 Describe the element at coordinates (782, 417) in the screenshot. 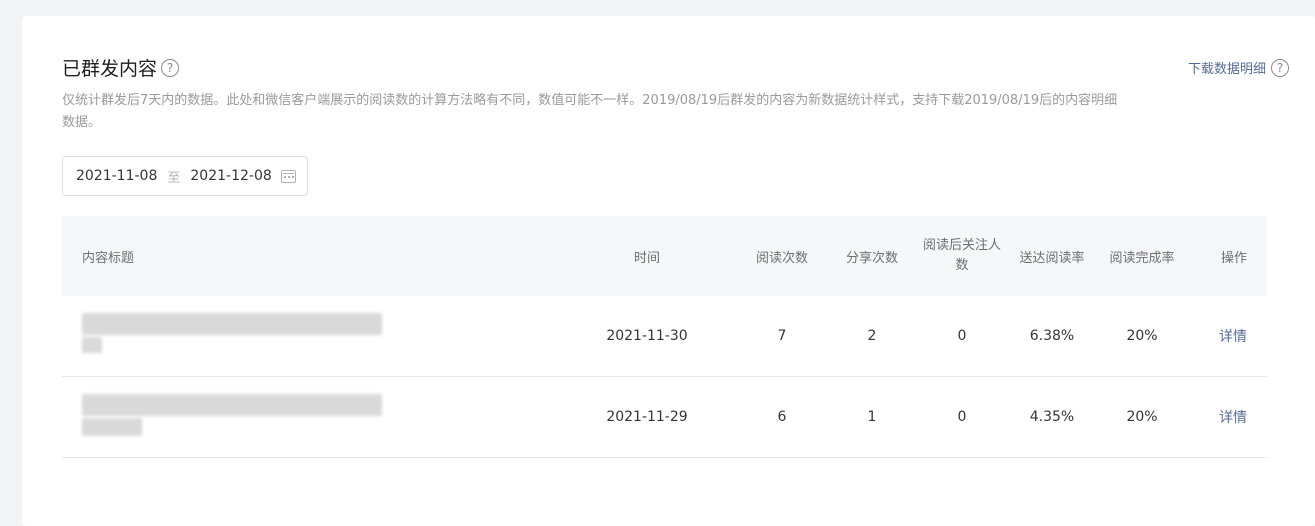

I see `row-reads: 6` at that location.